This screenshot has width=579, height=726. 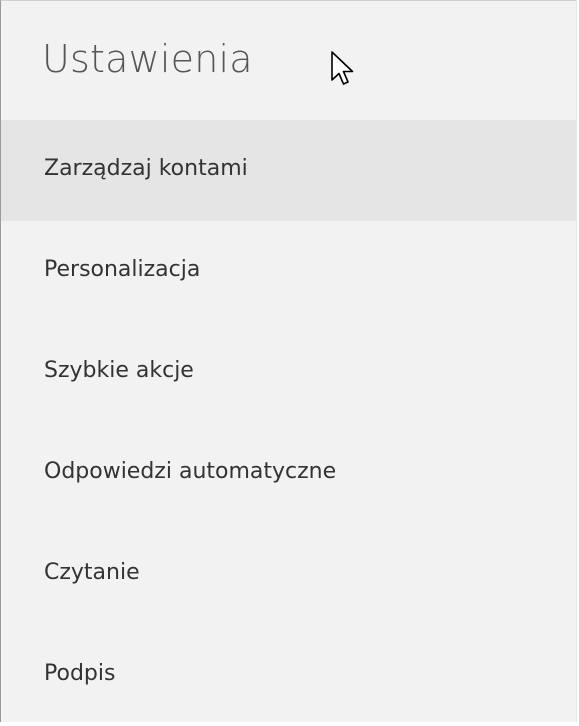 I want to click on menu-item-label: Odpowiedzi automatyczne, so click(x=190, y=471).